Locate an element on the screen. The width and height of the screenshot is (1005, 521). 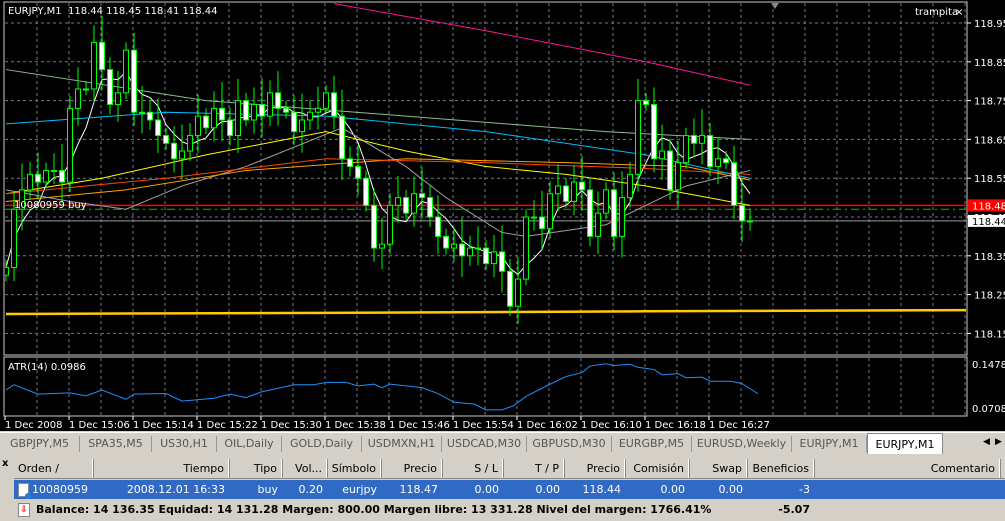
tab-eurusd-weekly: EURUSD,Weekly is located at coordinates (742, 444).